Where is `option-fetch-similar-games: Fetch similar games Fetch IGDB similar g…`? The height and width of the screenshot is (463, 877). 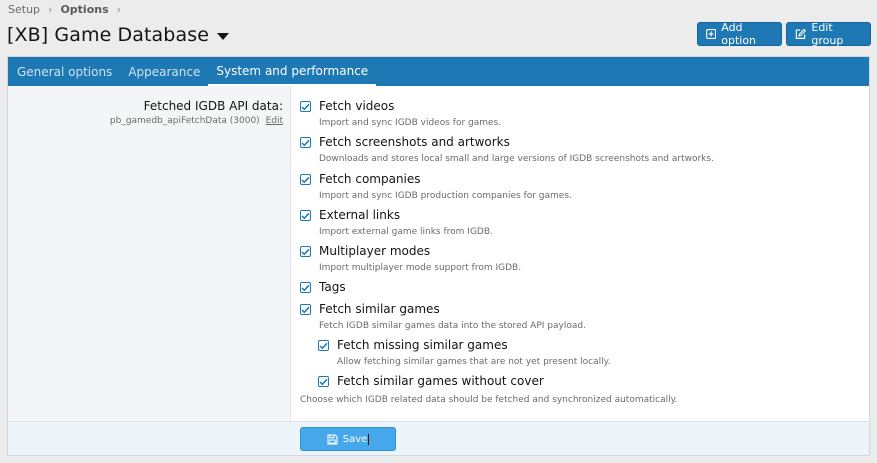
option-fetch-similar-games: Fetch similar games Fetch IGDB similar g… is located at coordinates (443, 317).